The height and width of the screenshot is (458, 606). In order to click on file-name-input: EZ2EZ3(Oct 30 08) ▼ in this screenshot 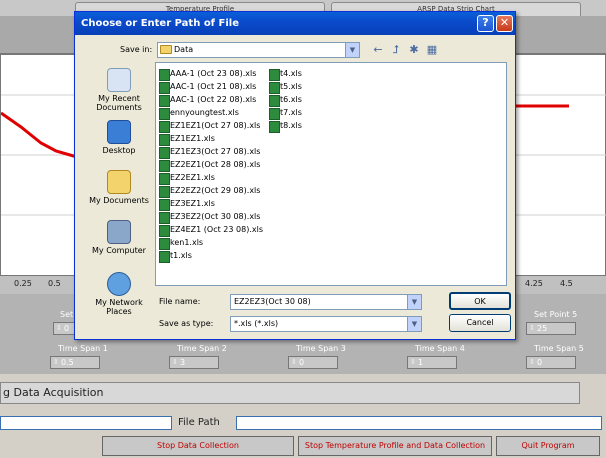, I will do `click(326, 302)`.